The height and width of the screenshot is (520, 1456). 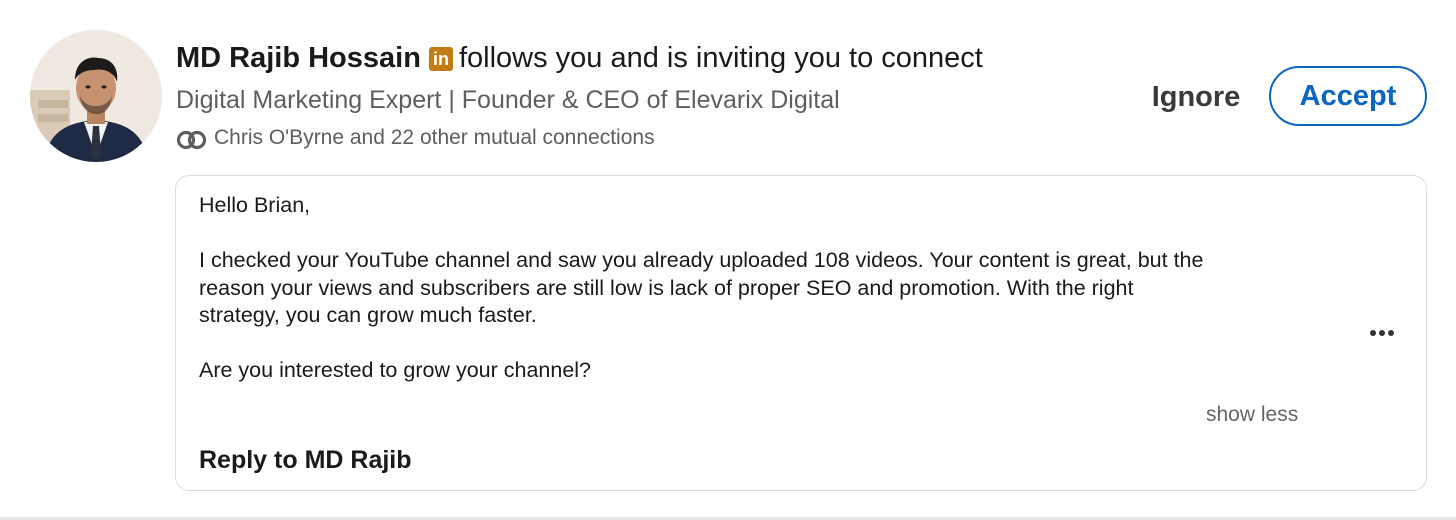 What do you see at coordinates (192, 139) in the screenshot?
I see `mutual-connections-icon` at bounding box center [192, 139].